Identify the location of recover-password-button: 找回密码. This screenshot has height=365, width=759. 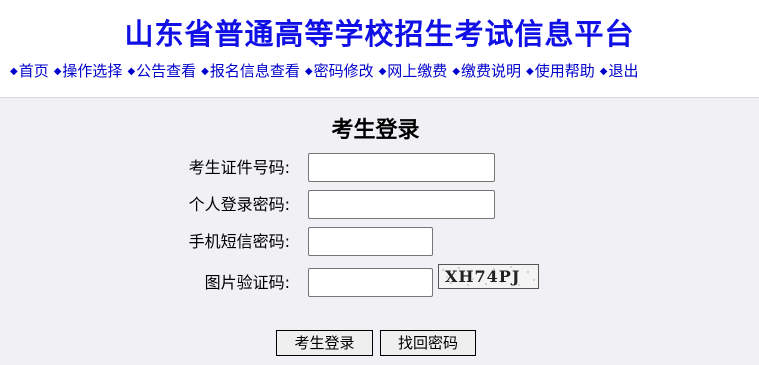
(428, 343).